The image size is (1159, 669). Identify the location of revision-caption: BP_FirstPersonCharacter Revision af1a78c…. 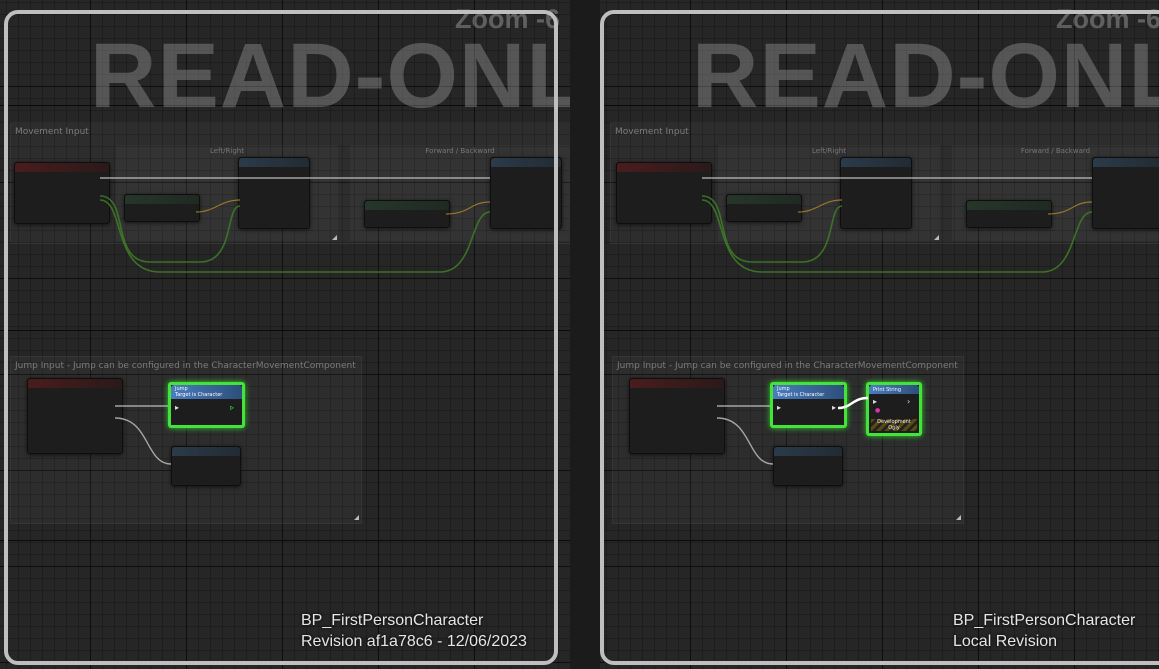
(414, 631).